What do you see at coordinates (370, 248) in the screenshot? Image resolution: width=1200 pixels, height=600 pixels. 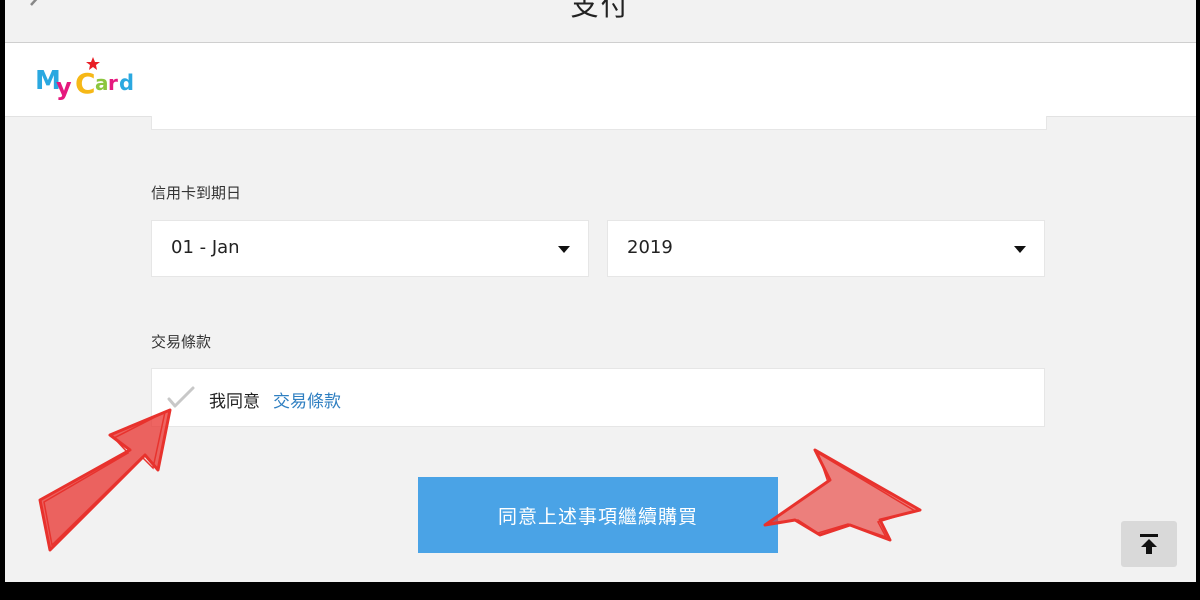 I see `expiry-month-select: 01 - Jan` at bounding box center [370, 248].